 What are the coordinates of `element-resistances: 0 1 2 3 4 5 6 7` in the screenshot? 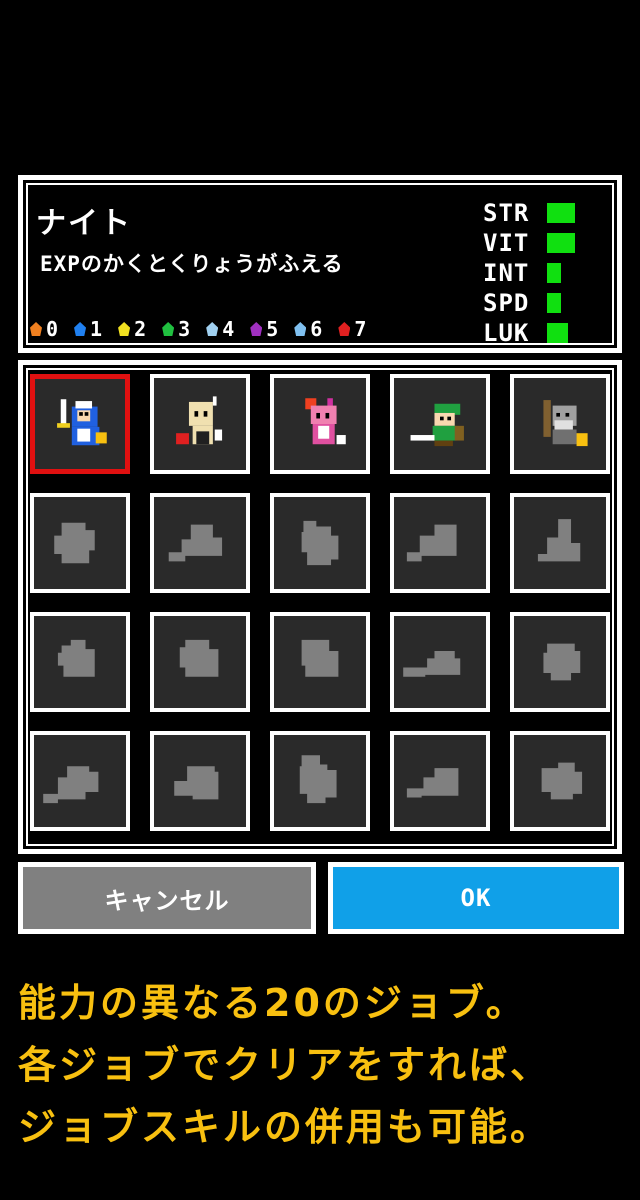 It's located at (198, 329).